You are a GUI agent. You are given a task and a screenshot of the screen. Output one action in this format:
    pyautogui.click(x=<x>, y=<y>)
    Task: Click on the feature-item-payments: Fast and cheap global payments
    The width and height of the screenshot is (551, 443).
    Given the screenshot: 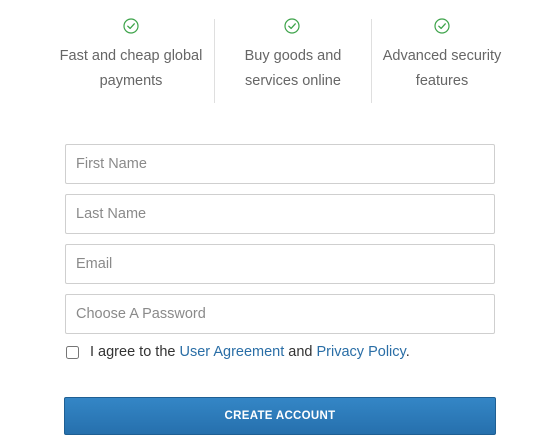 What is the action you would take?
    pyautogui.click(x=131, y=55)
    